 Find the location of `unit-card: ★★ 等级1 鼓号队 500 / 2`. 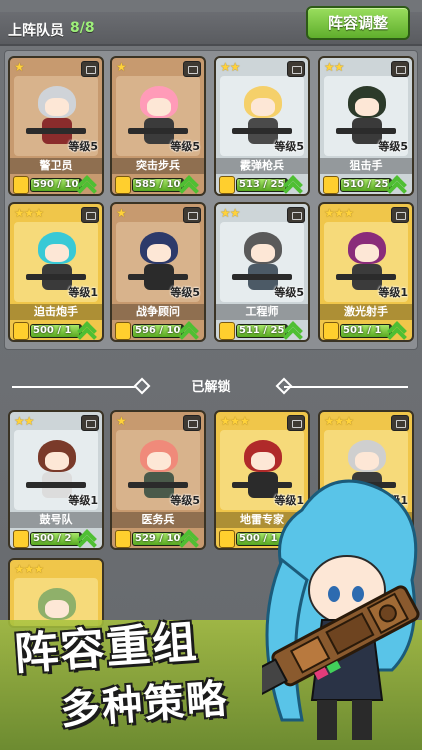

unit-card: ★★ 等级1 鼓号队 500 / 2 is located at coordinates (56, 480).